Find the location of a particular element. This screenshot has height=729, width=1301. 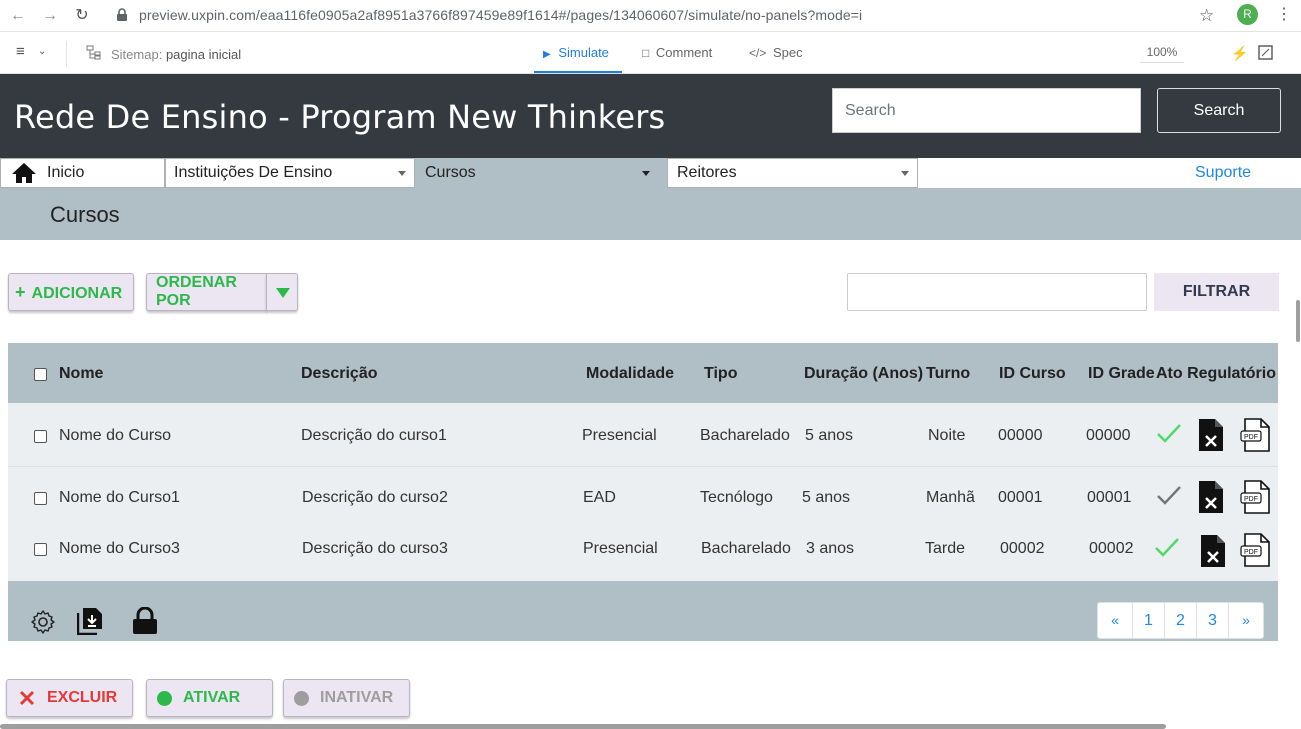

column-header-tipo: Tipo is located at coordinates (720, 374).